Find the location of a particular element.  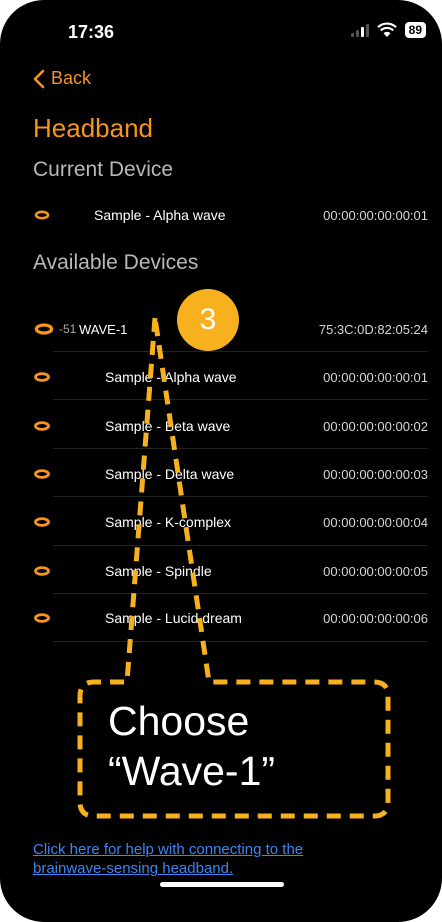

home-indicator is located at coordinates (222, 884).